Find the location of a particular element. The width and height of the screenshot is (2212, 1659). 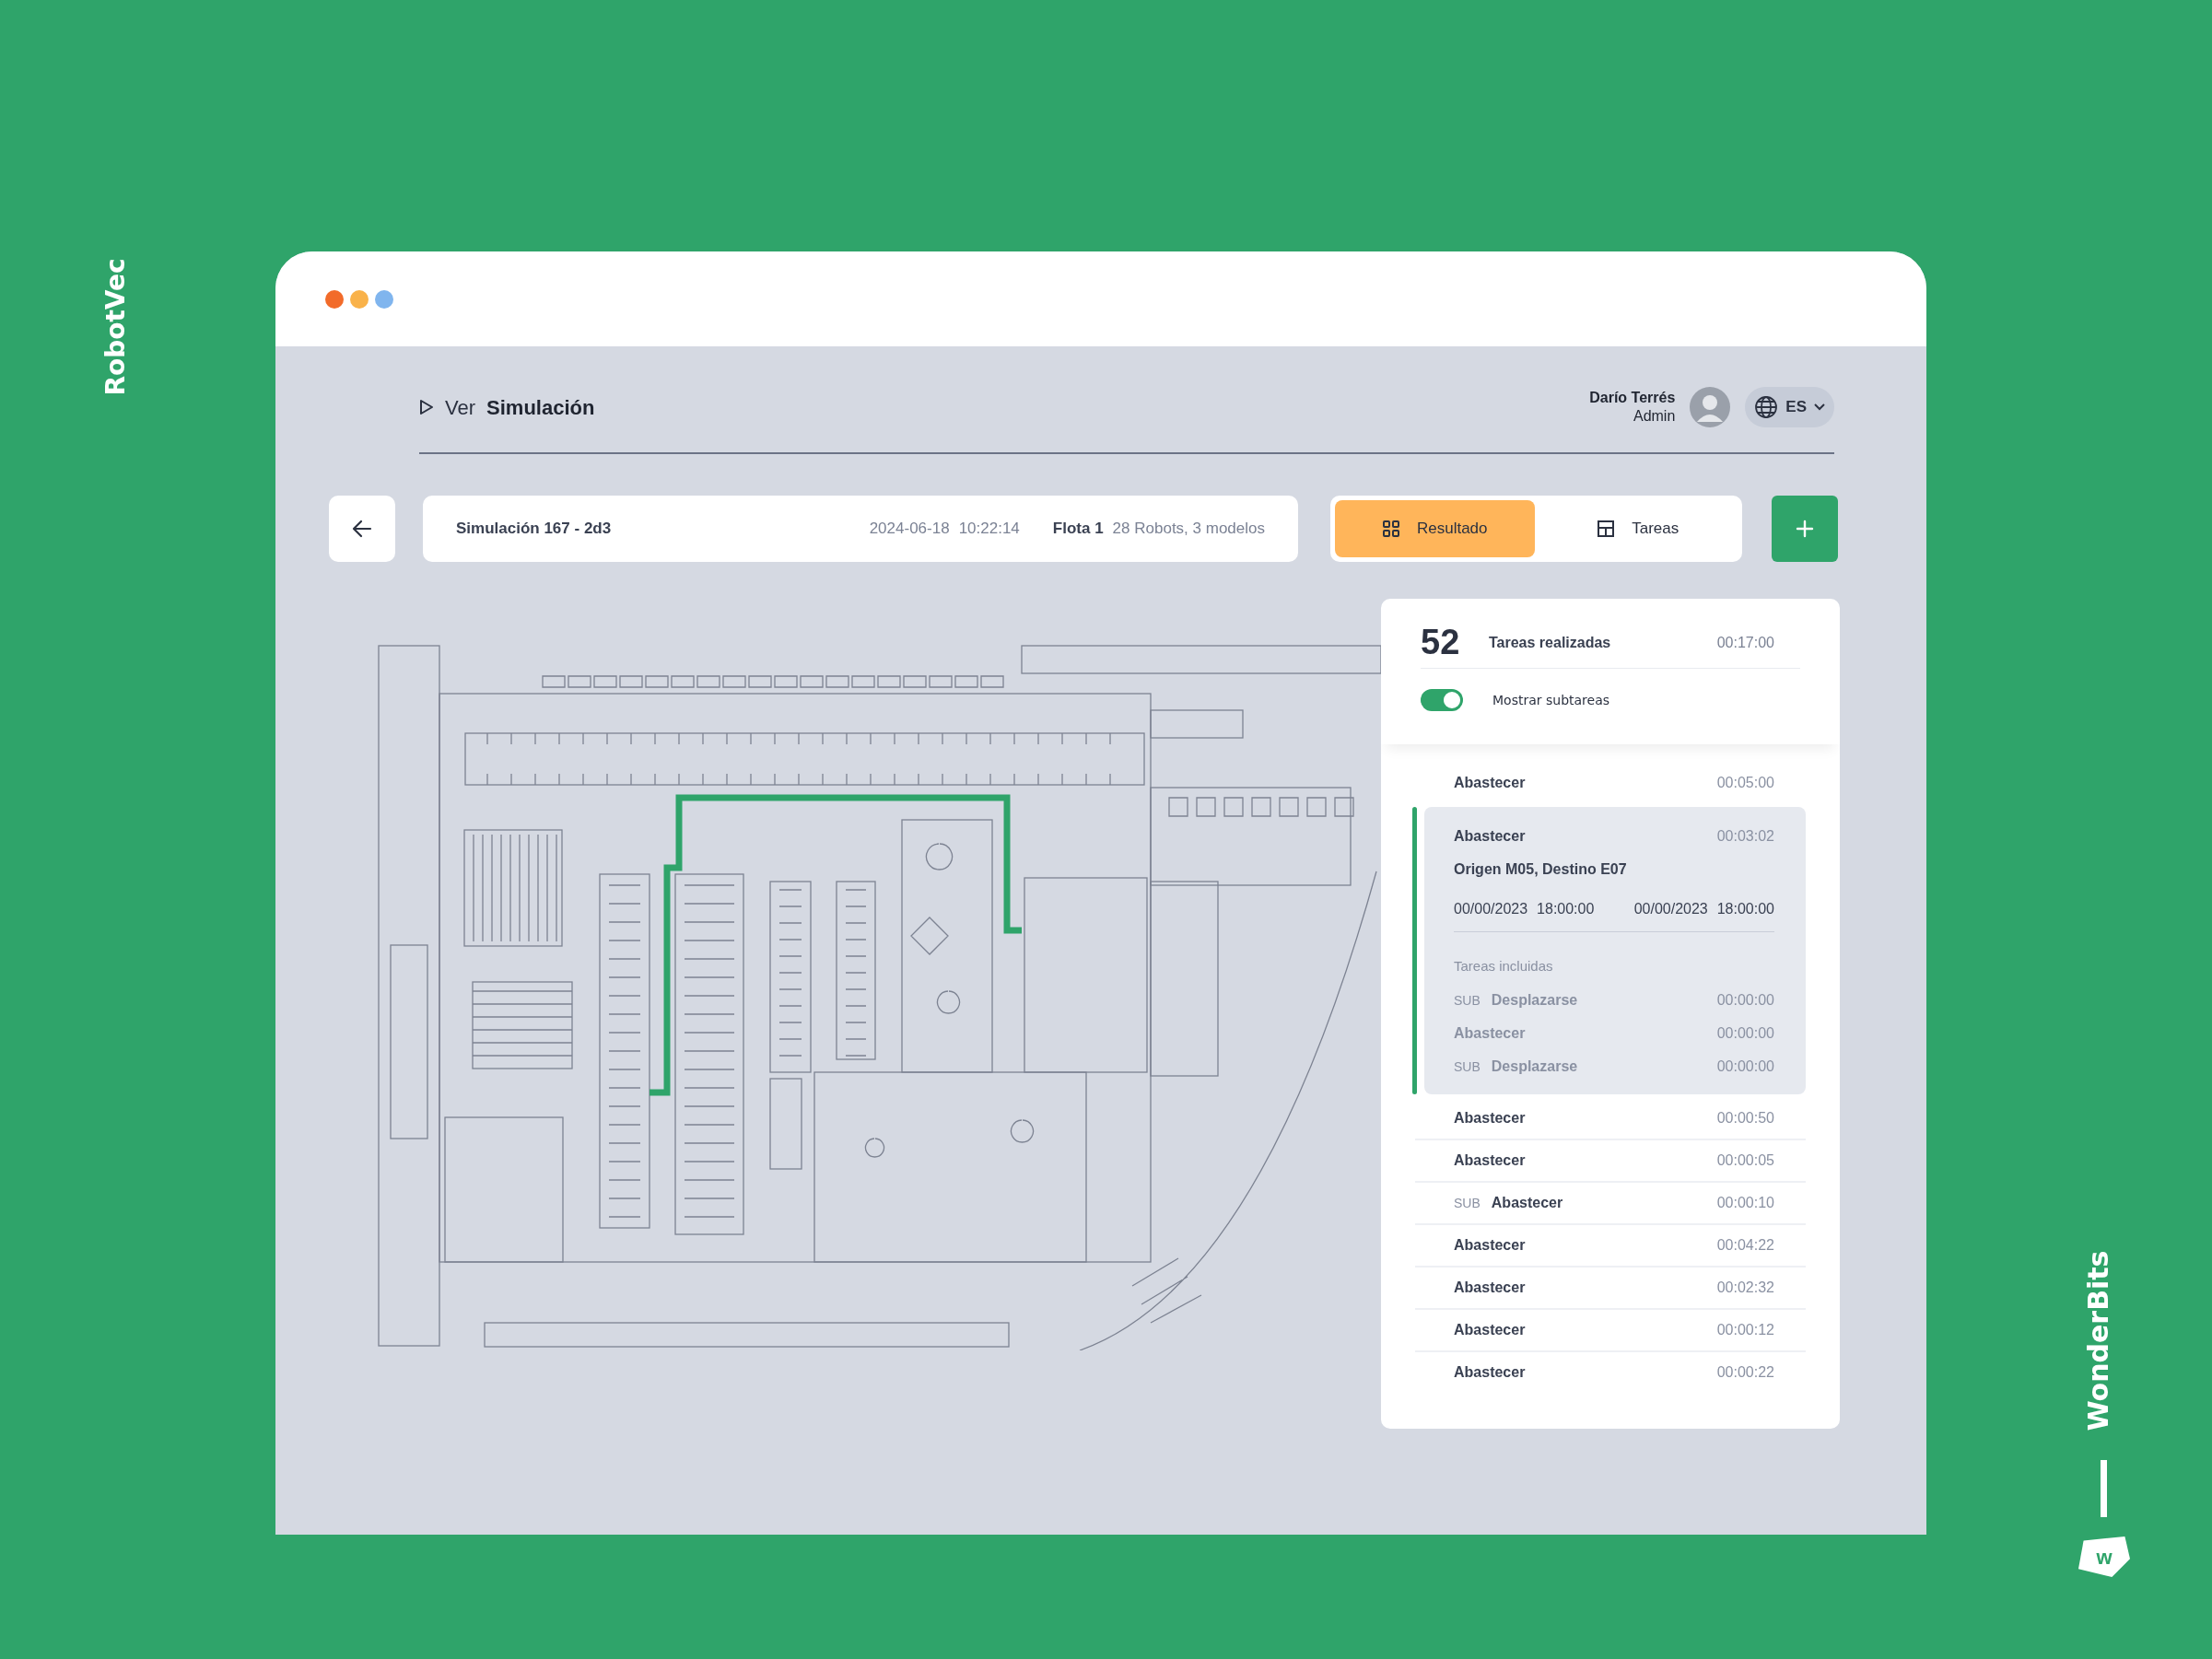

task-duration: 00:00:05 is located at coordinates (1745, 1160).